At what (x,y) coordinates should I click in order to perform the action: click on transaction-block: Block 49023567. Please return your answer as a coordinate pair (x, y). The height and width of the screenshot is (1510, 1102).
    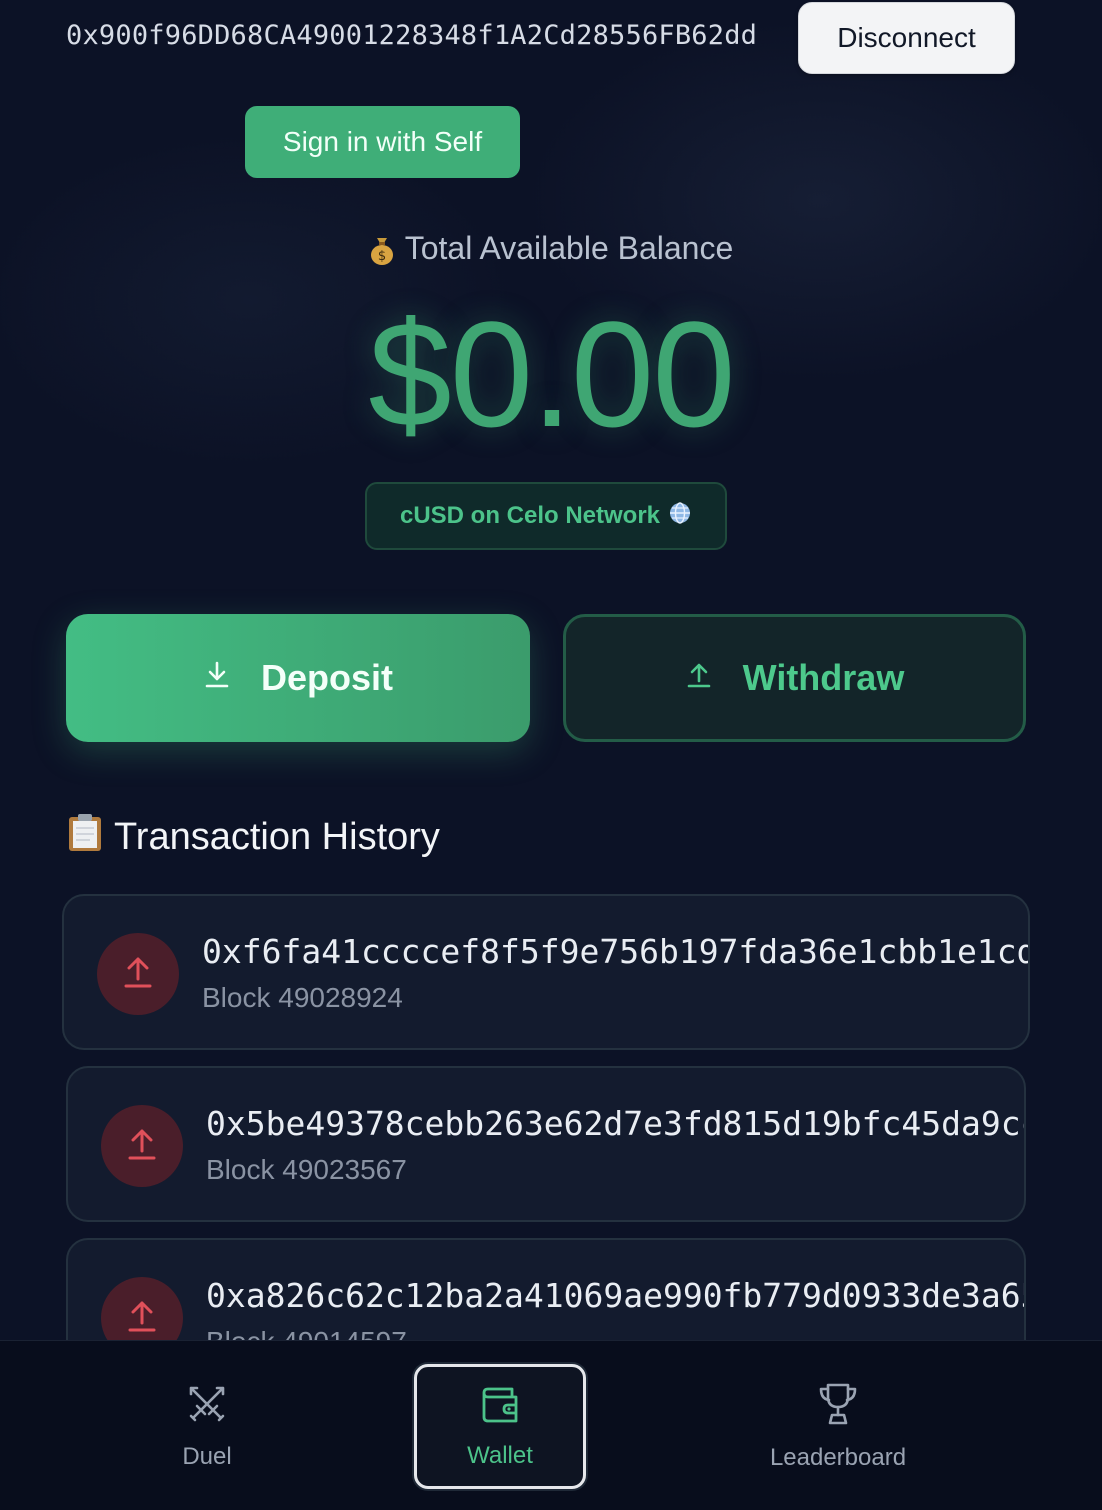
    Looking at the image, I should click on (306, 1169).